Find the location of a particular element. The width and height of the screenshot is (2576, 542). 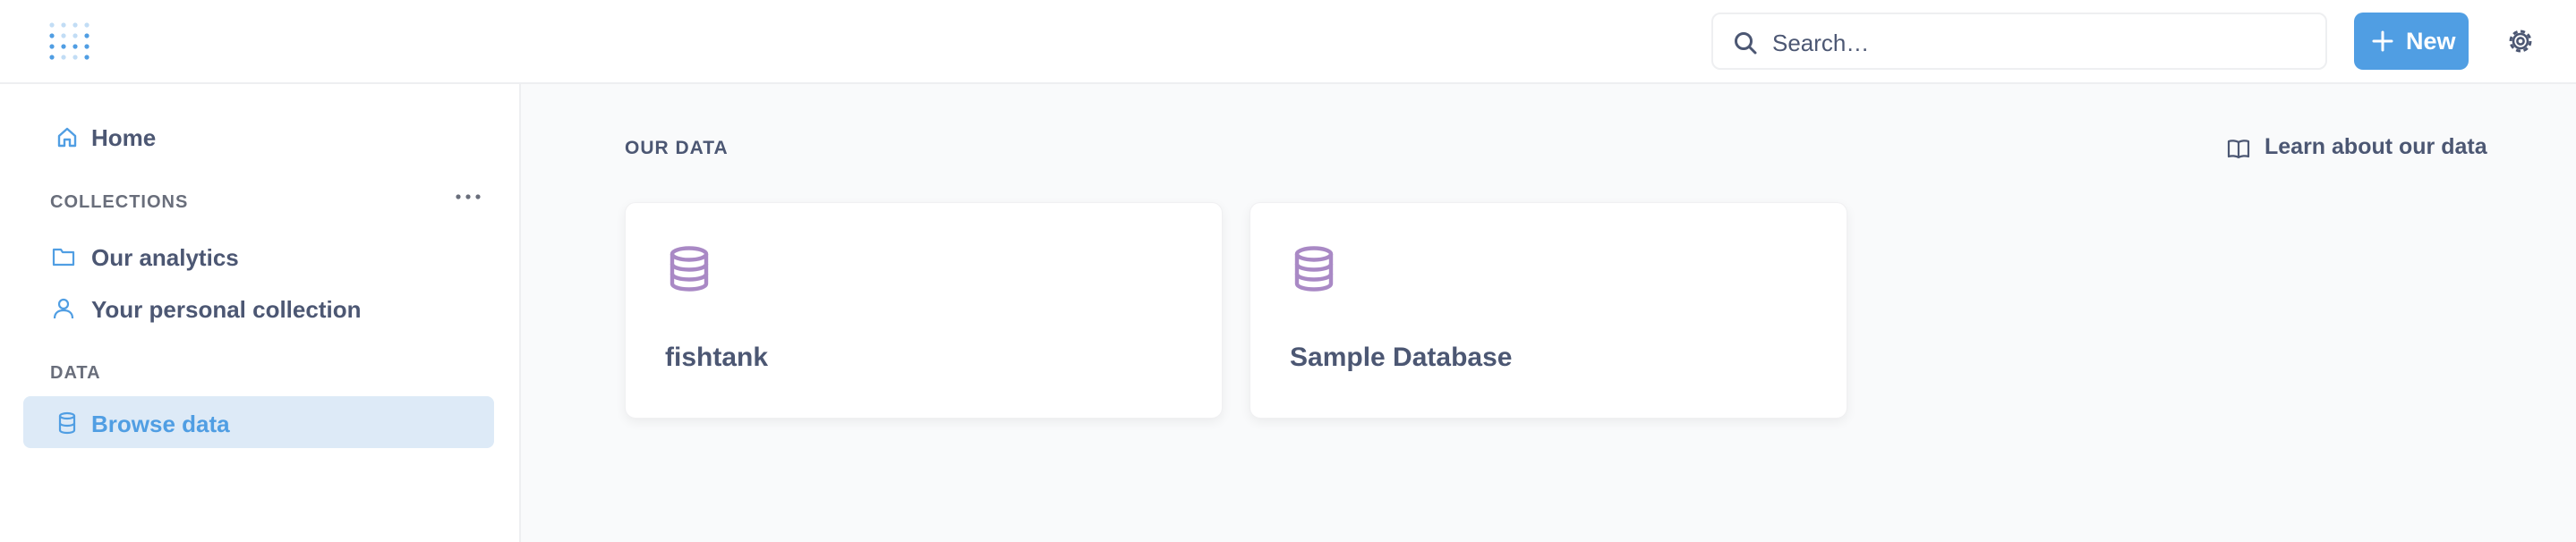

new-button: New is located at coordinates (2411, 41).